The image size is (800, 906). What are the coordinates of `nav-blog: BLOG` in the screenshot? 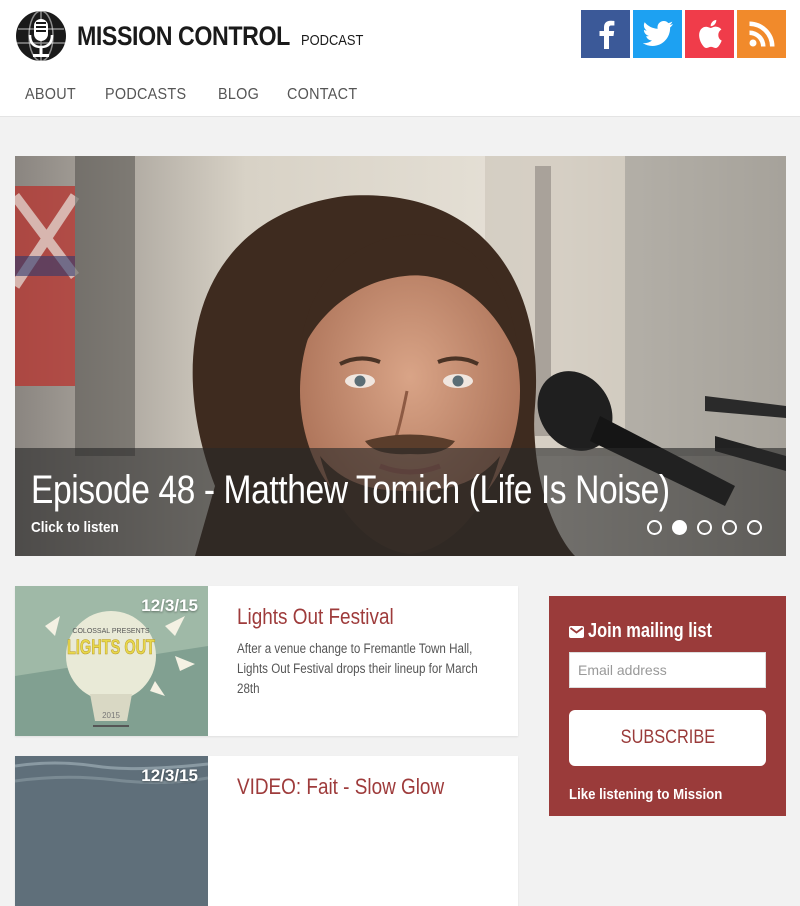 It's located at (238, 95).